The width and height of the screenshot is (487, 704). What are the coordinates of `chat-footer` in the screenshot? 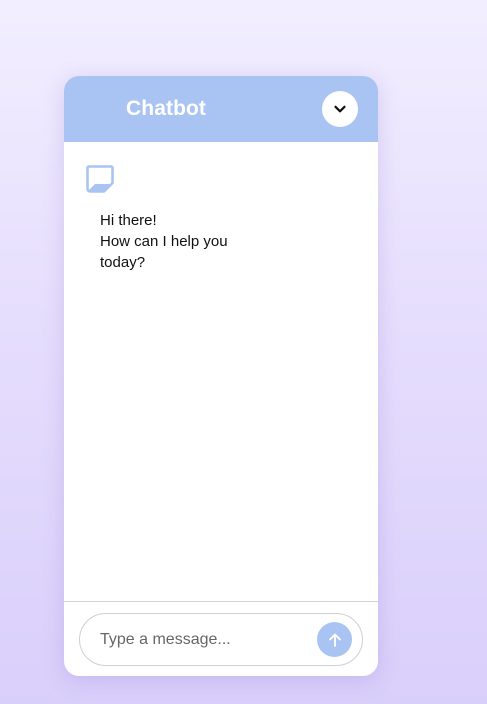 It's located at (221, 638).